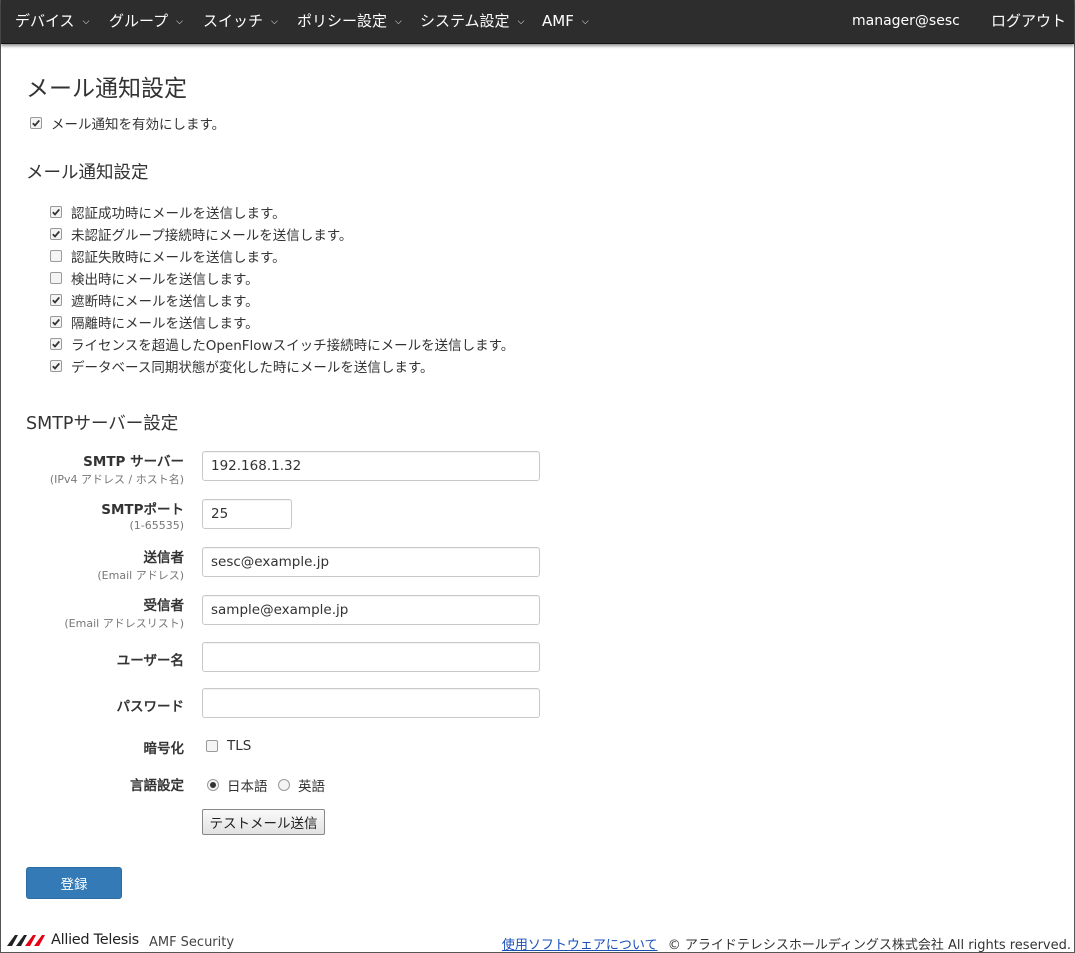 The image size is (1075, 953). I want to click on nav-menu-switches: スイッチ ⌵, so click(240, 21).